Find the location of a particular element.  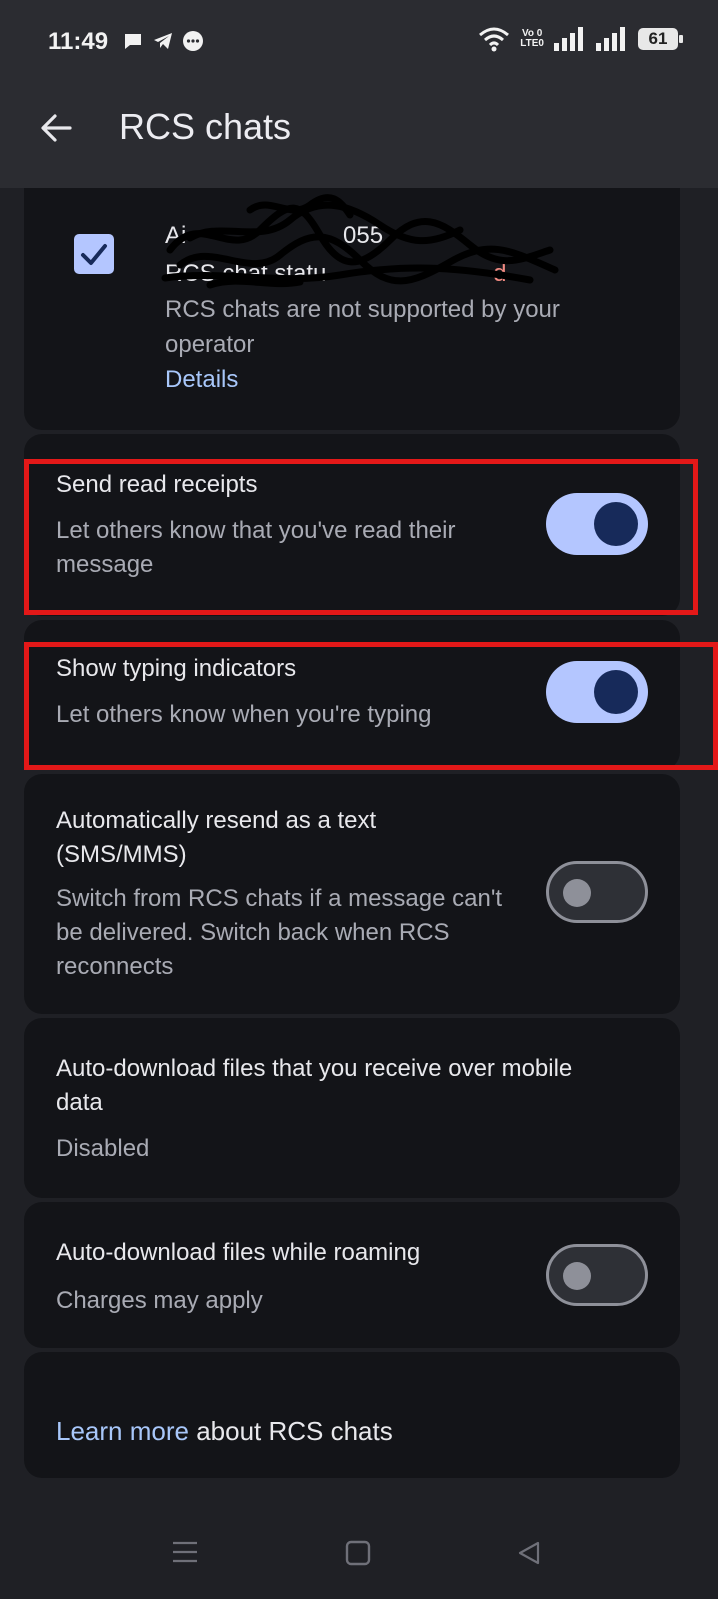

setting-subtitle: Charges may apply is located at coordinates (159, 1300).